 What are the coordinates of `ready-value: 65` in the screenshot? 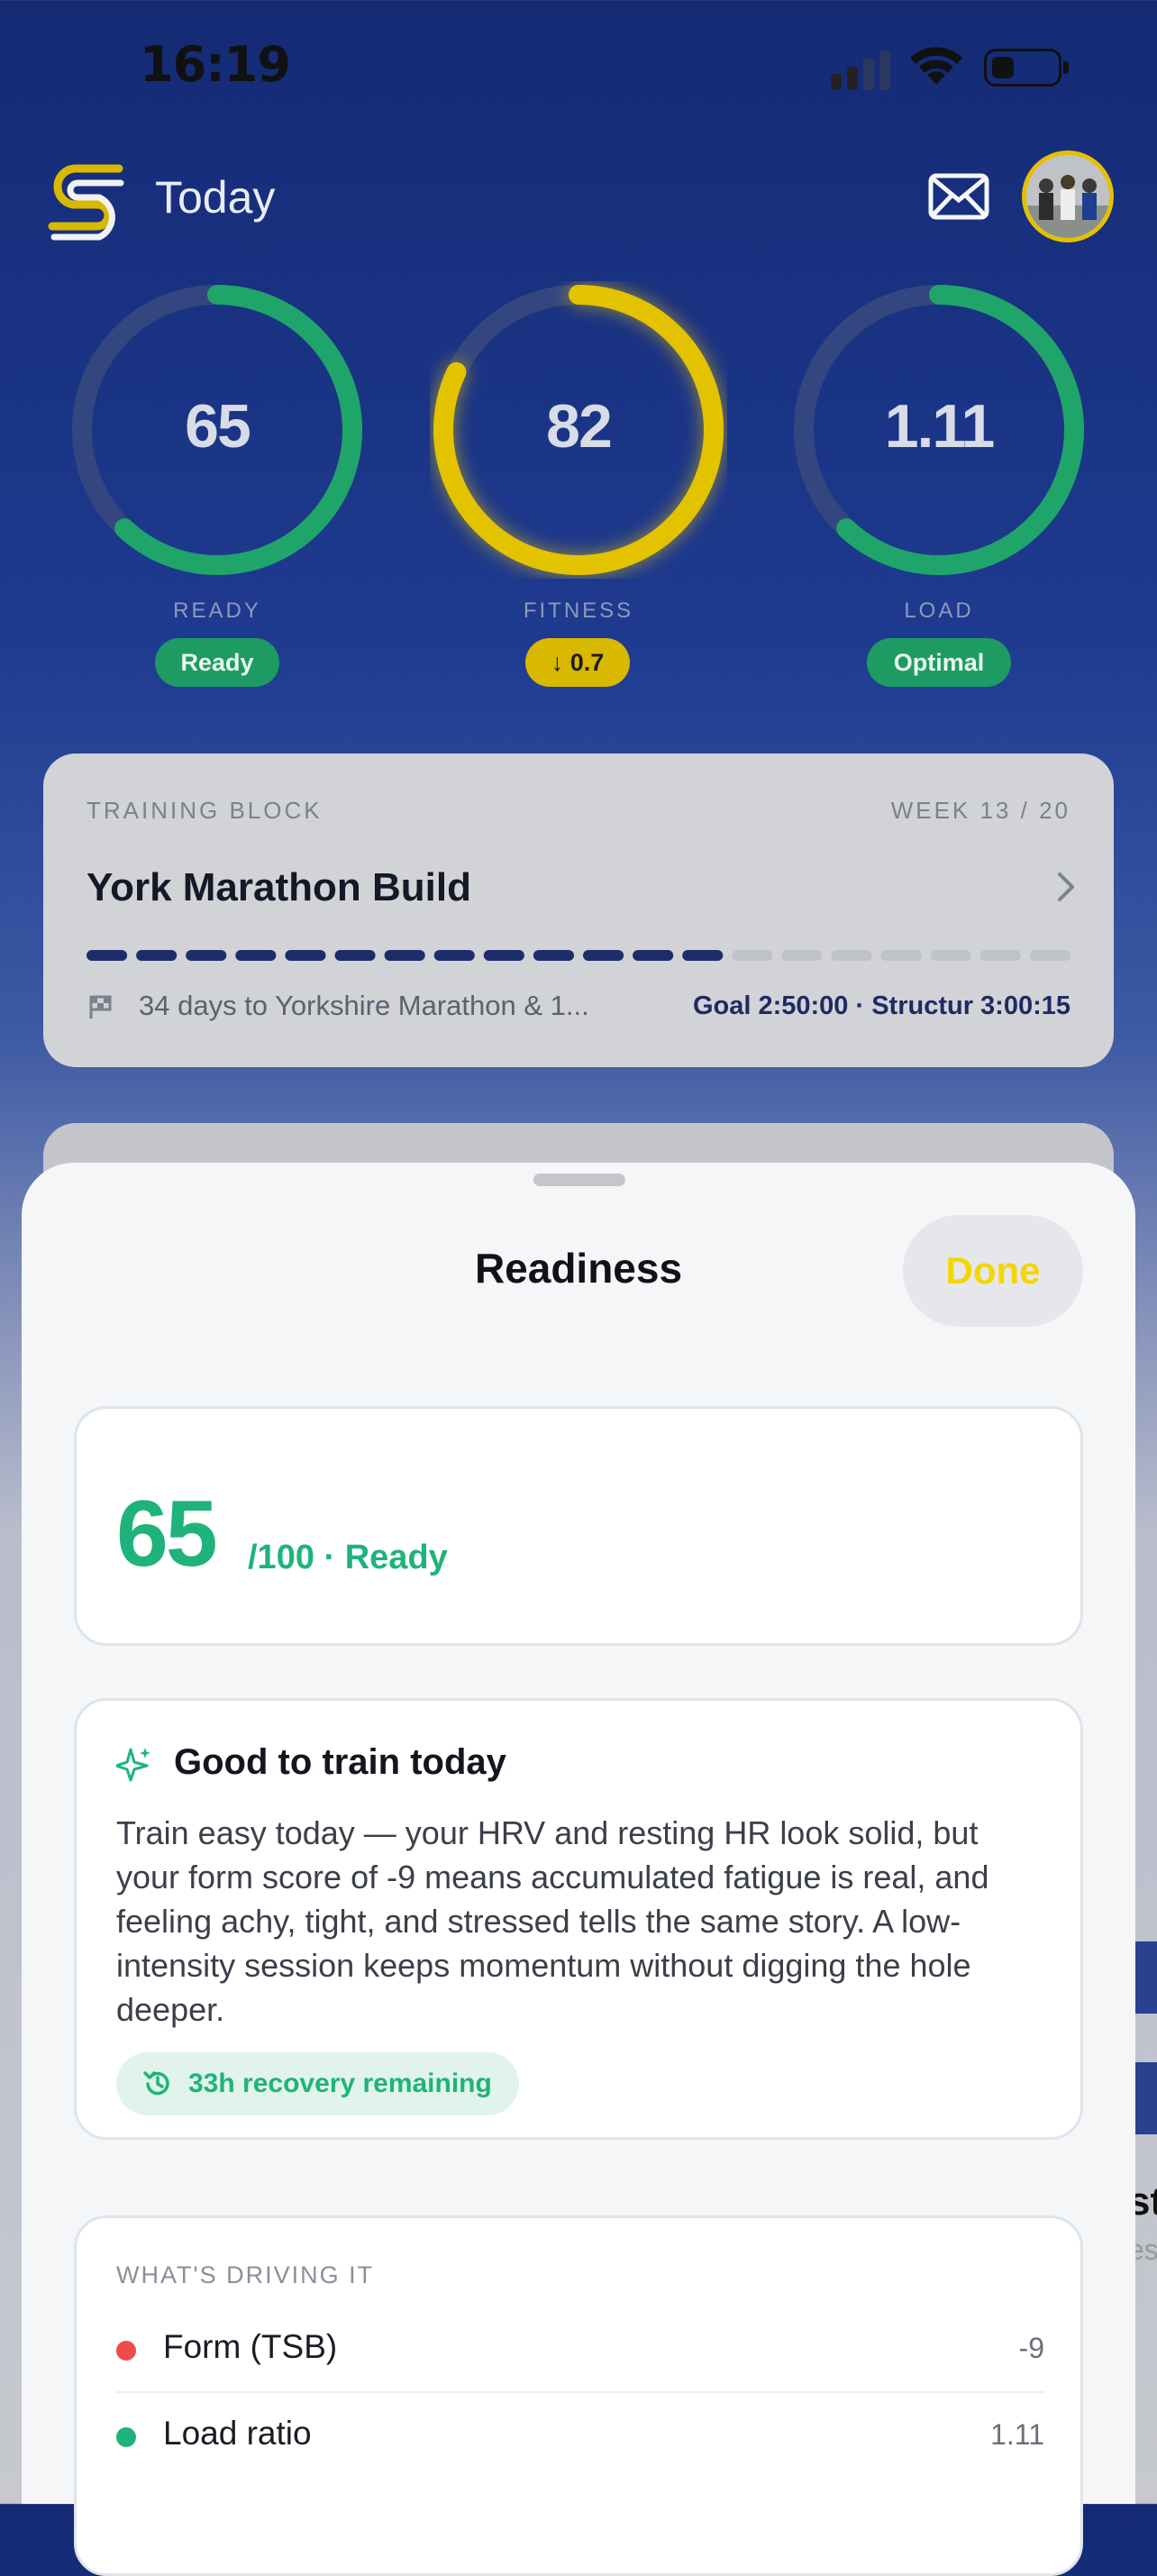 It's located at (218, 426).